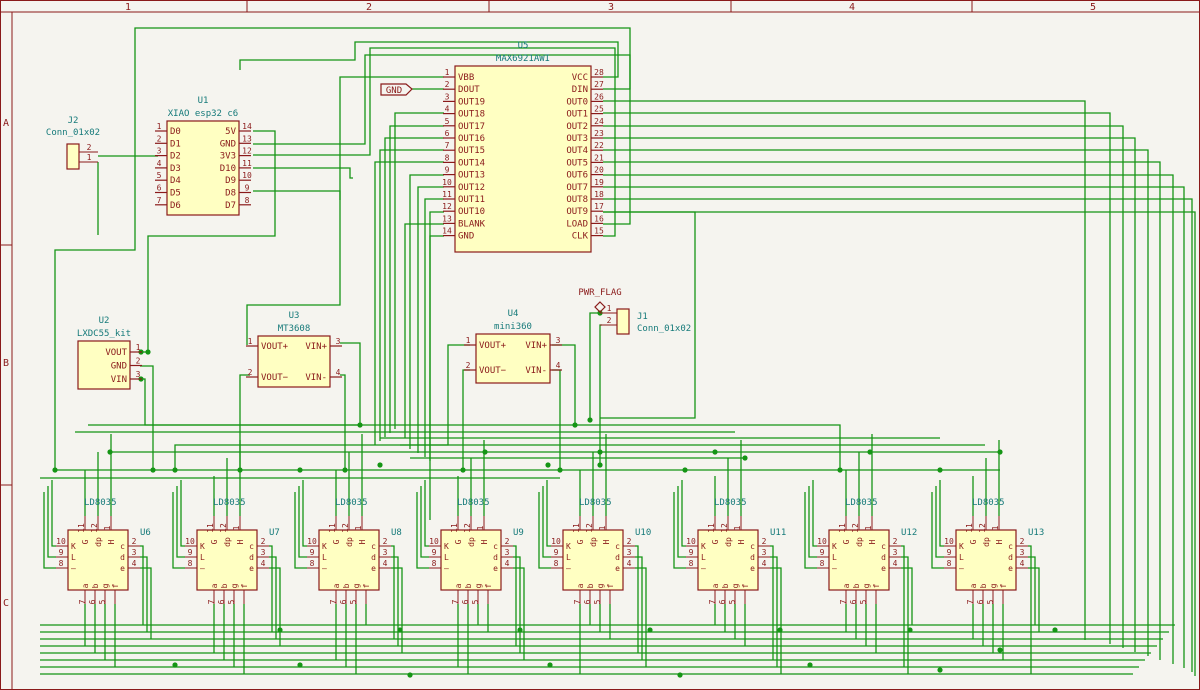 The height and width of the screenshot is (690, 1200). Describe the element at coordinates (447, 182) in the screenshot. I see `u5-pin-left-num: 10` at that location.